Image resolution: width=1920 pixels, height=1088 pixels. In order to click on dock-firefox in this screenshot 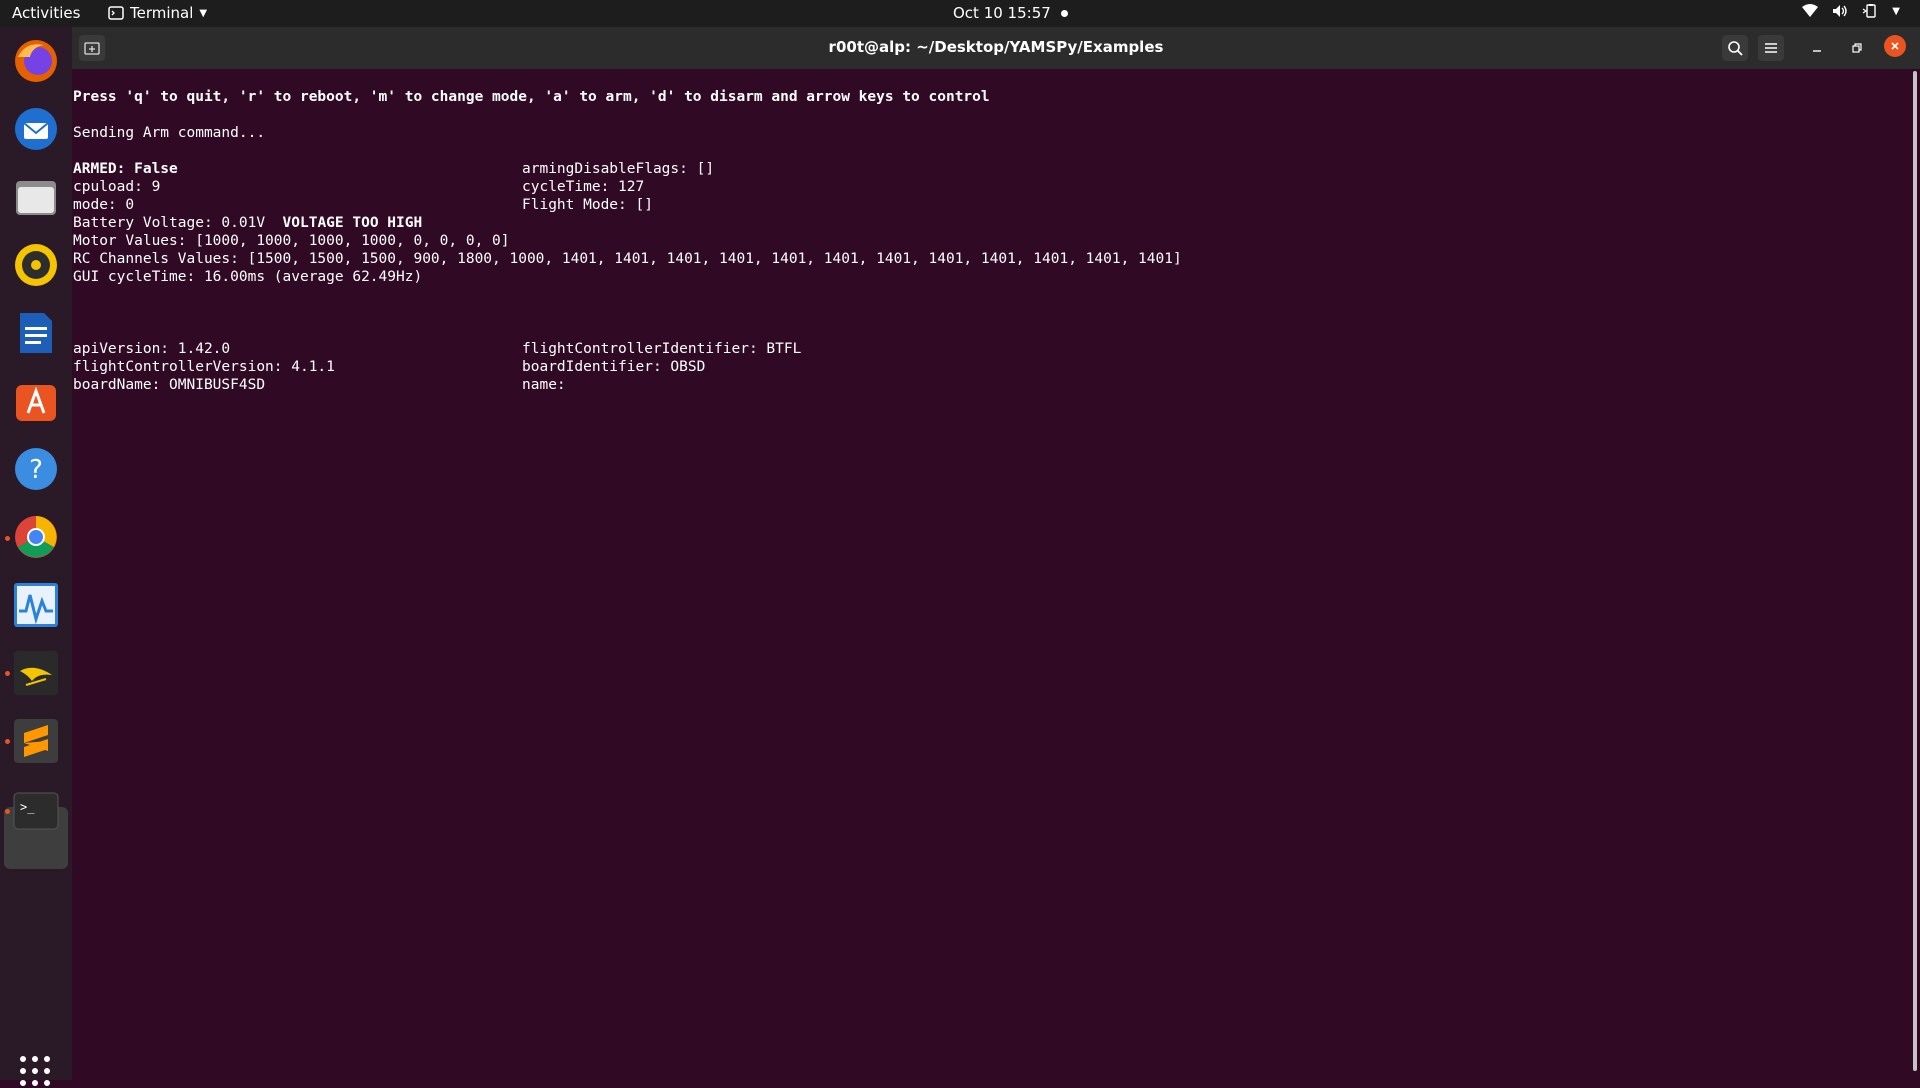, I will do `click(36, 61)`.